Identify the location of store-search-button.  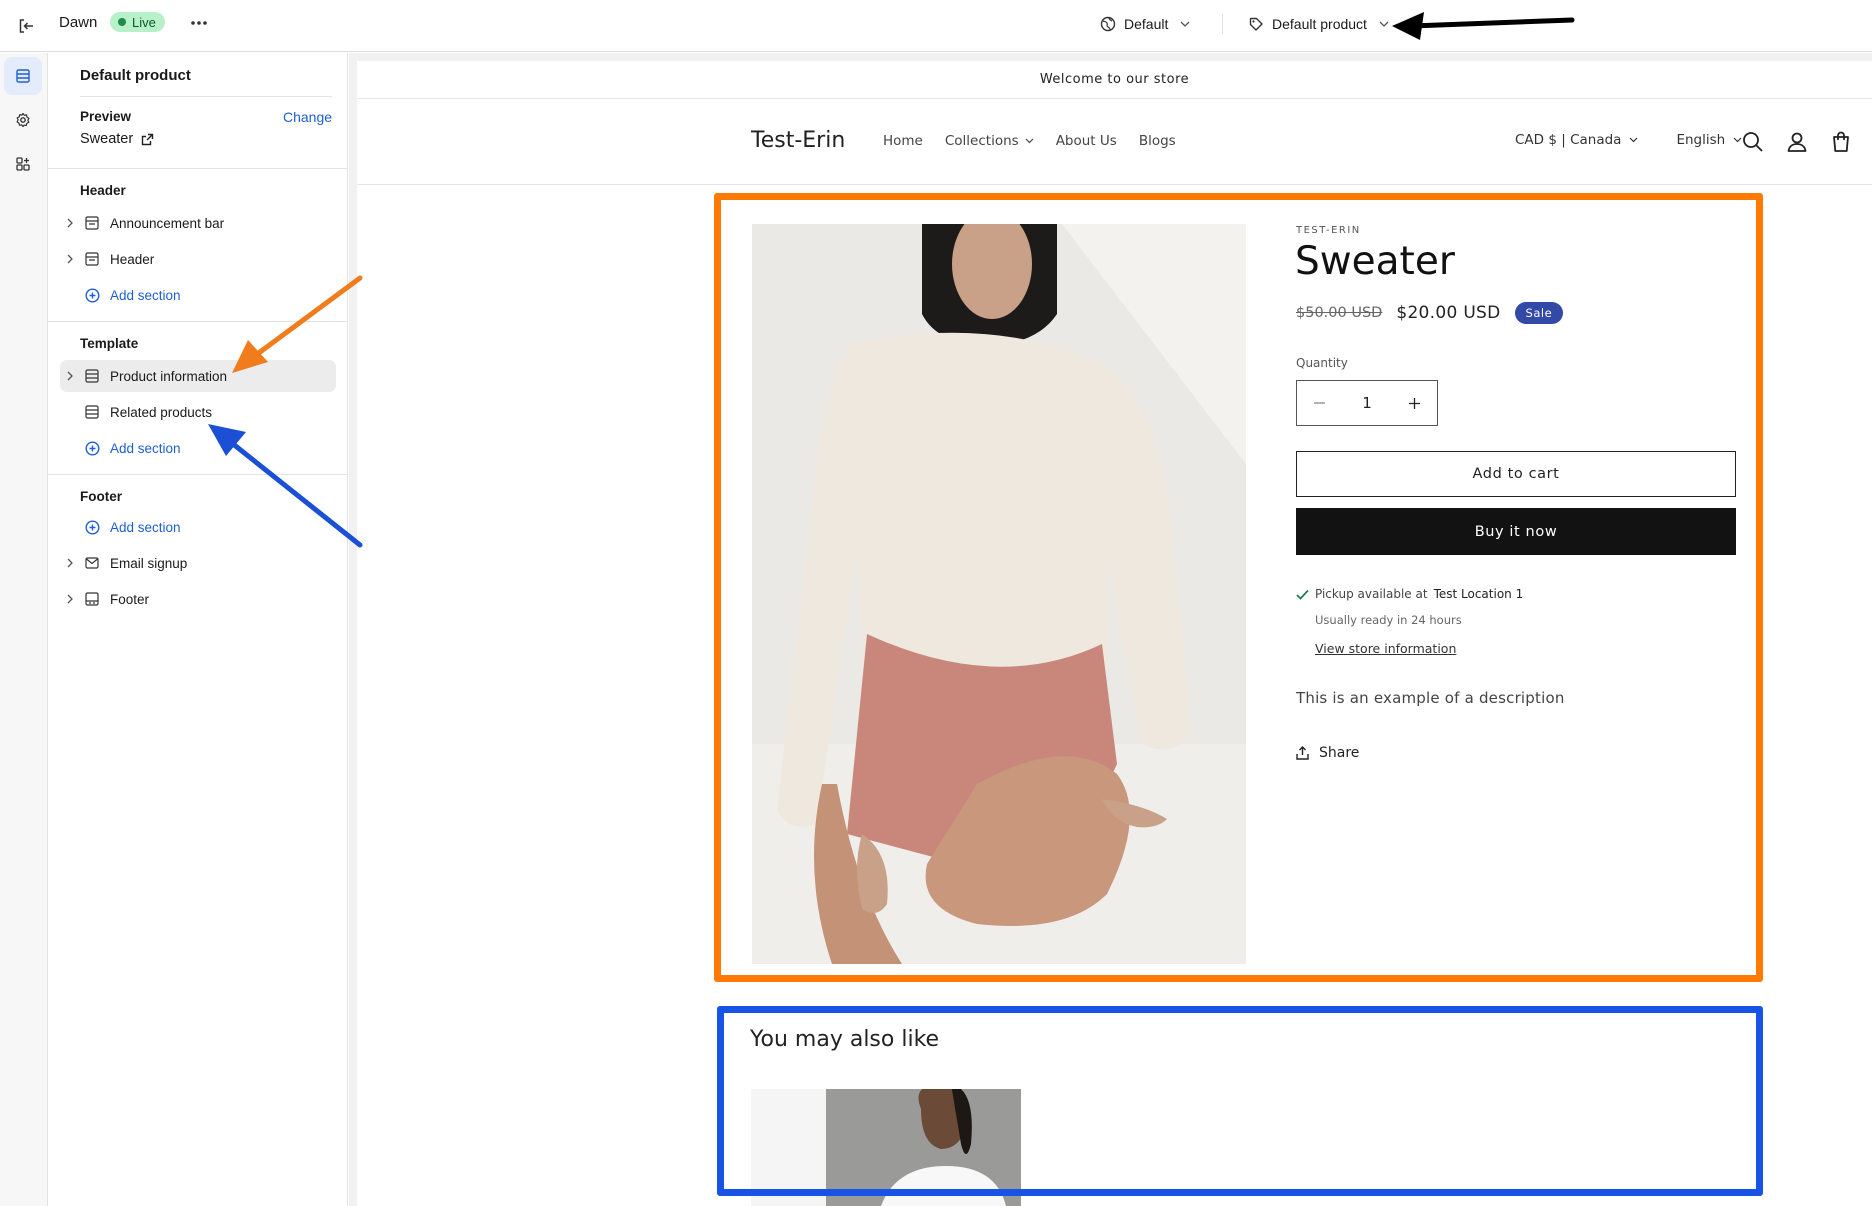
(1753, 142).